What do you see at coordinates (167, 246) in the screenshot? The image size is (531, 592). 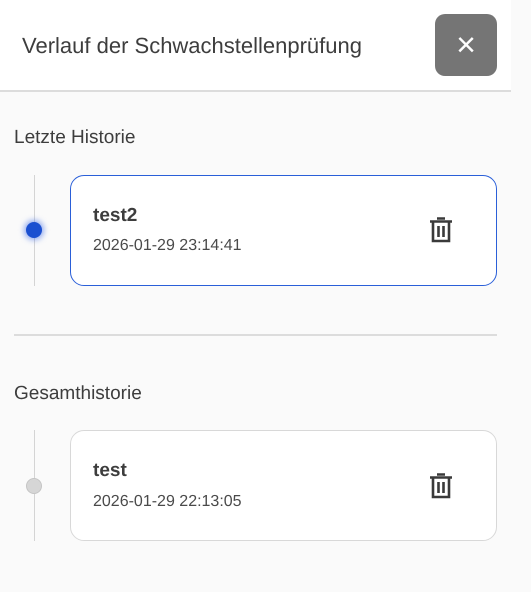 I see `scan-timestamp: 2026-01-29 23:14:41` at bounding box center [167, 246].